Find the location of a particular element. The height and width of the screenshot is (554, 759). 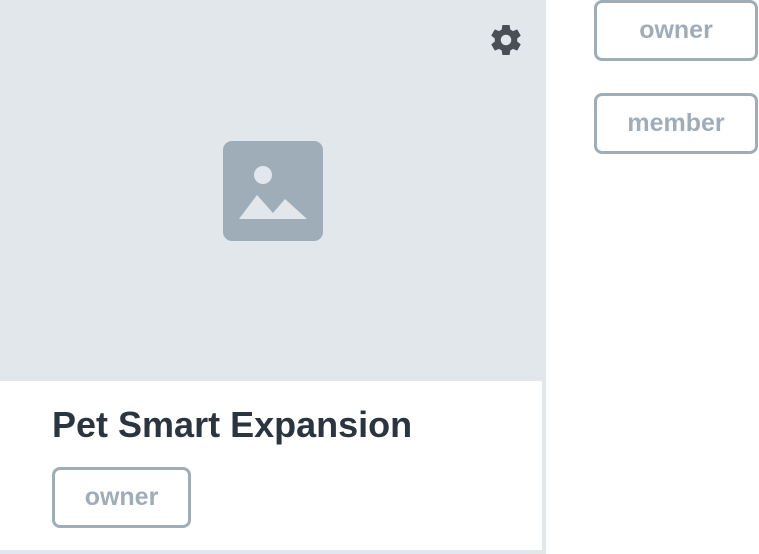

role-badge: owner is located at coordinates (121, 497).